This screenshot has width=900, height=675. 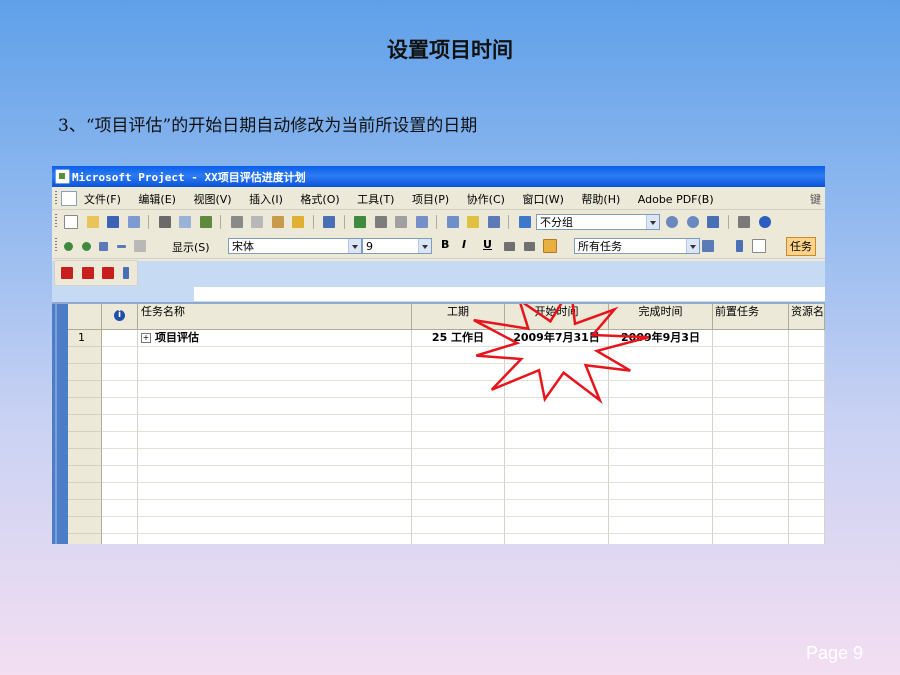 I want to click on standard-toolbar: 不分组, so click(x=438, y=222).